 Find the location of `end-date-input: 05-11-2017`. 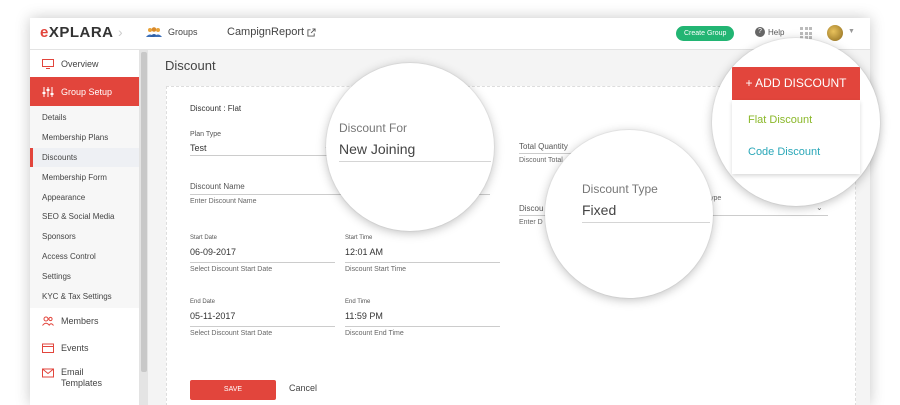

end-date-input: 05-11-2017 is located at coordinates (212, 316).